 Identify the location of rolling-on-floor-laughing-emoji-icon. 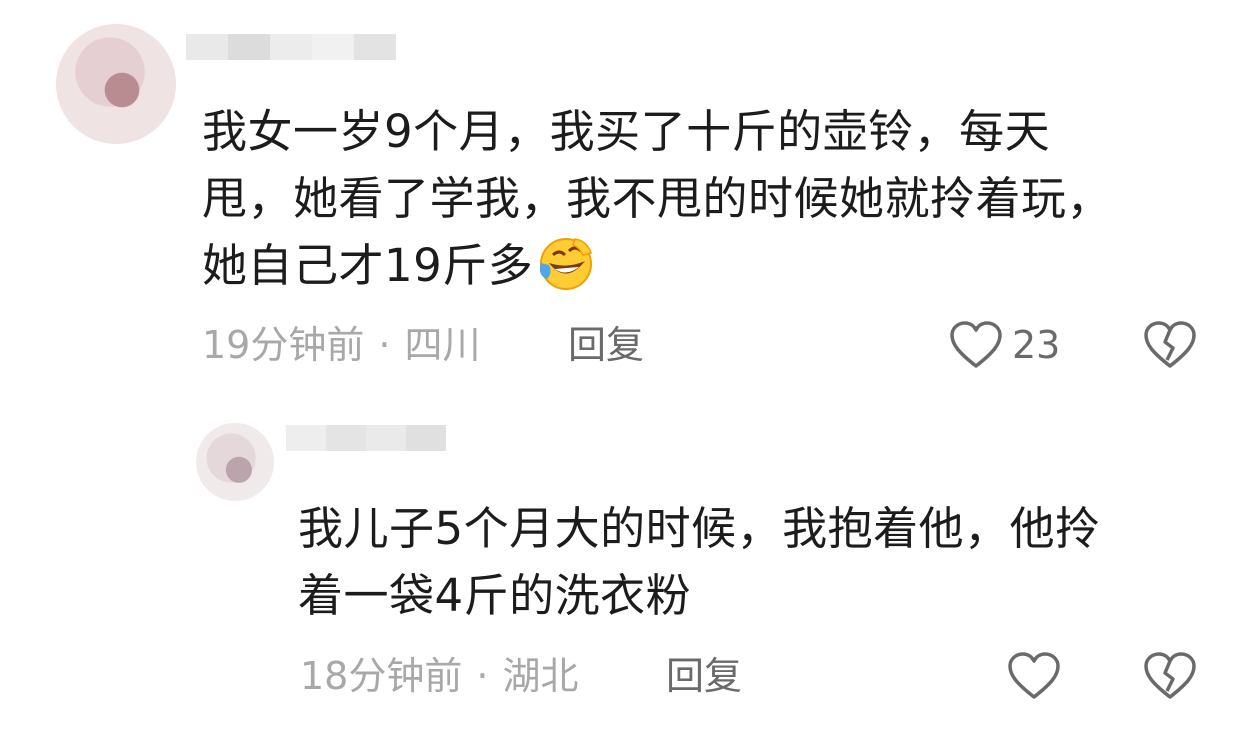
(566, 264).